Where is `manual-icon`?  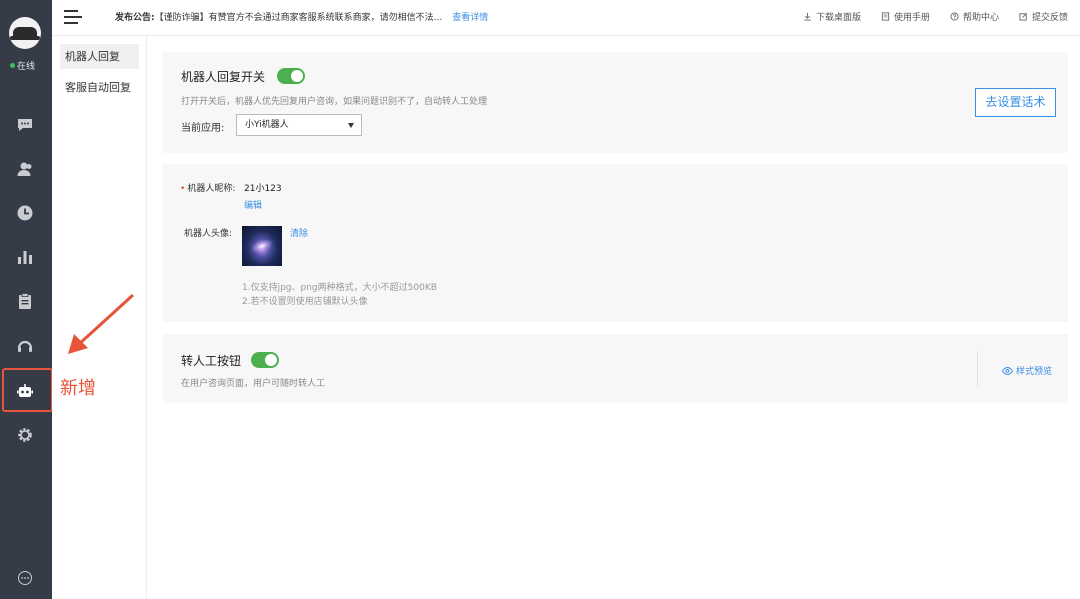 manual-icon is located at coordinates (885, 16).